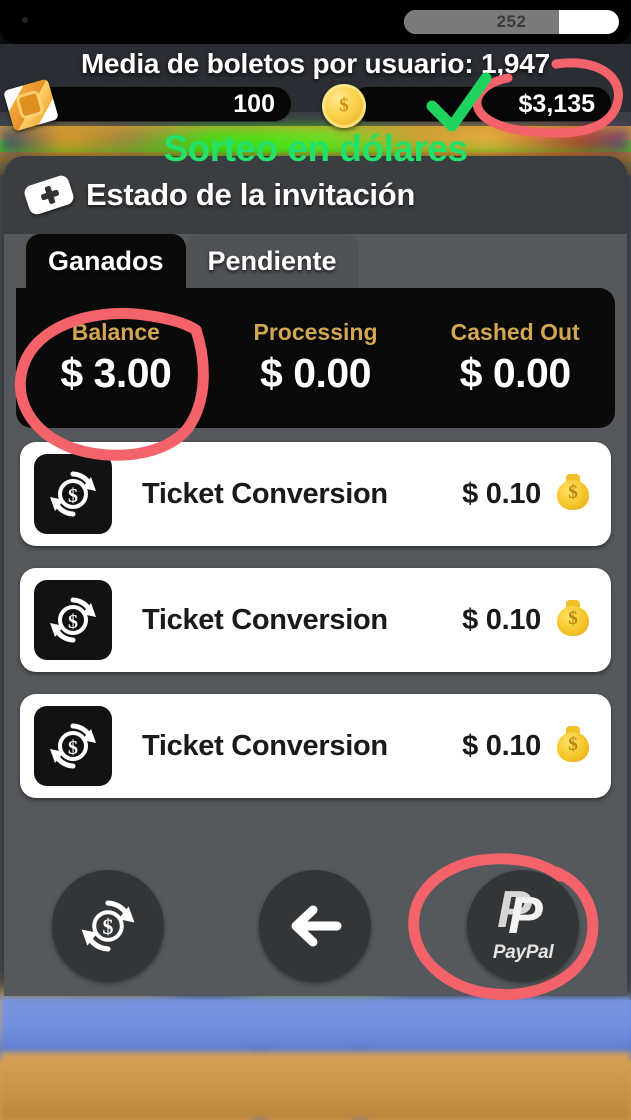 The width and height of the screenshot is (631, 1120). What do you see at coordinates (515, 373) in the screenshot?
I see `stat-cashed-out-value: $ 0.00` at bounding box center [515, 373].